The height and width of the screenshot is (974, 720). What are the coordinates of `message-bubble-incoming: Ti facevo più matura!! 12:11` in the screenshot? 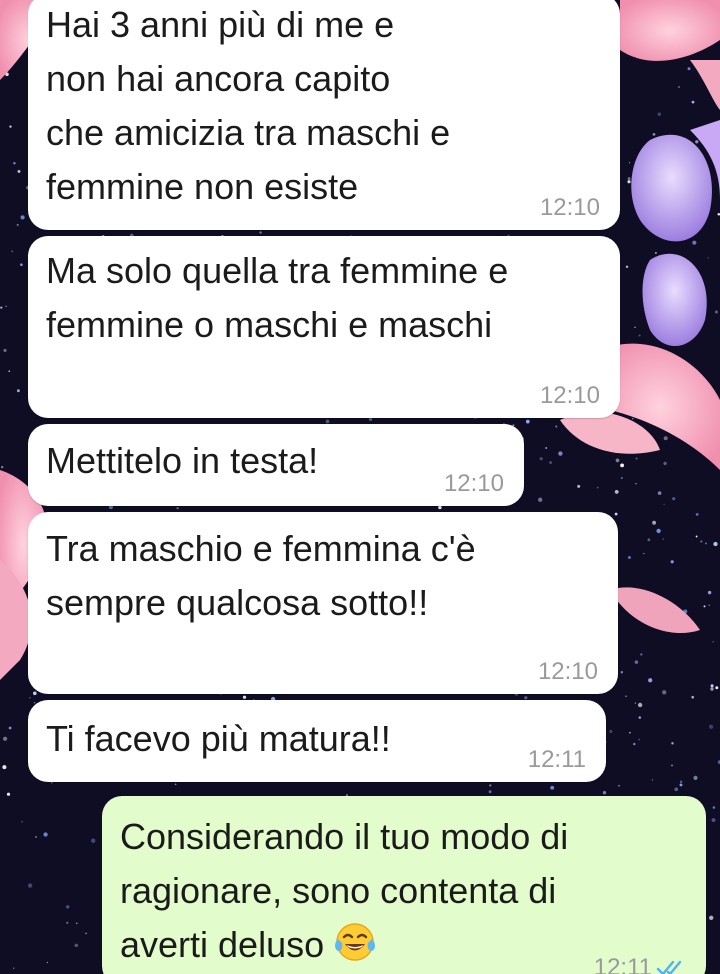 It's located at (317, 741).